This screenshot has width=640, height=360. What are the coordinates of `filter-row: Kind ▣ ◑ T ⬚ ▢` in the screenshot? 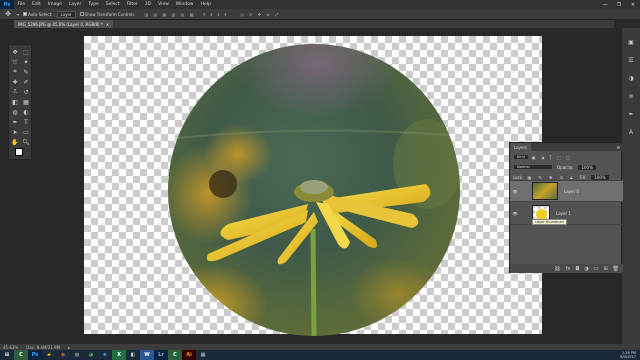 It's located at (566, 157).